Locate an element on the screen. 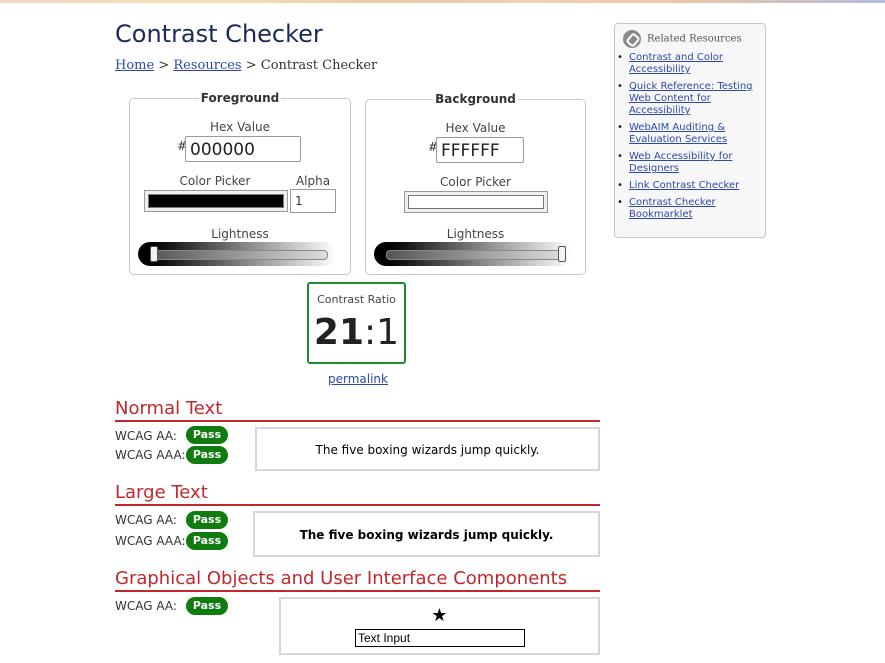 This screenshot has height=663, width=885. graphical-objects-divider is located at coordinates (357, 591).